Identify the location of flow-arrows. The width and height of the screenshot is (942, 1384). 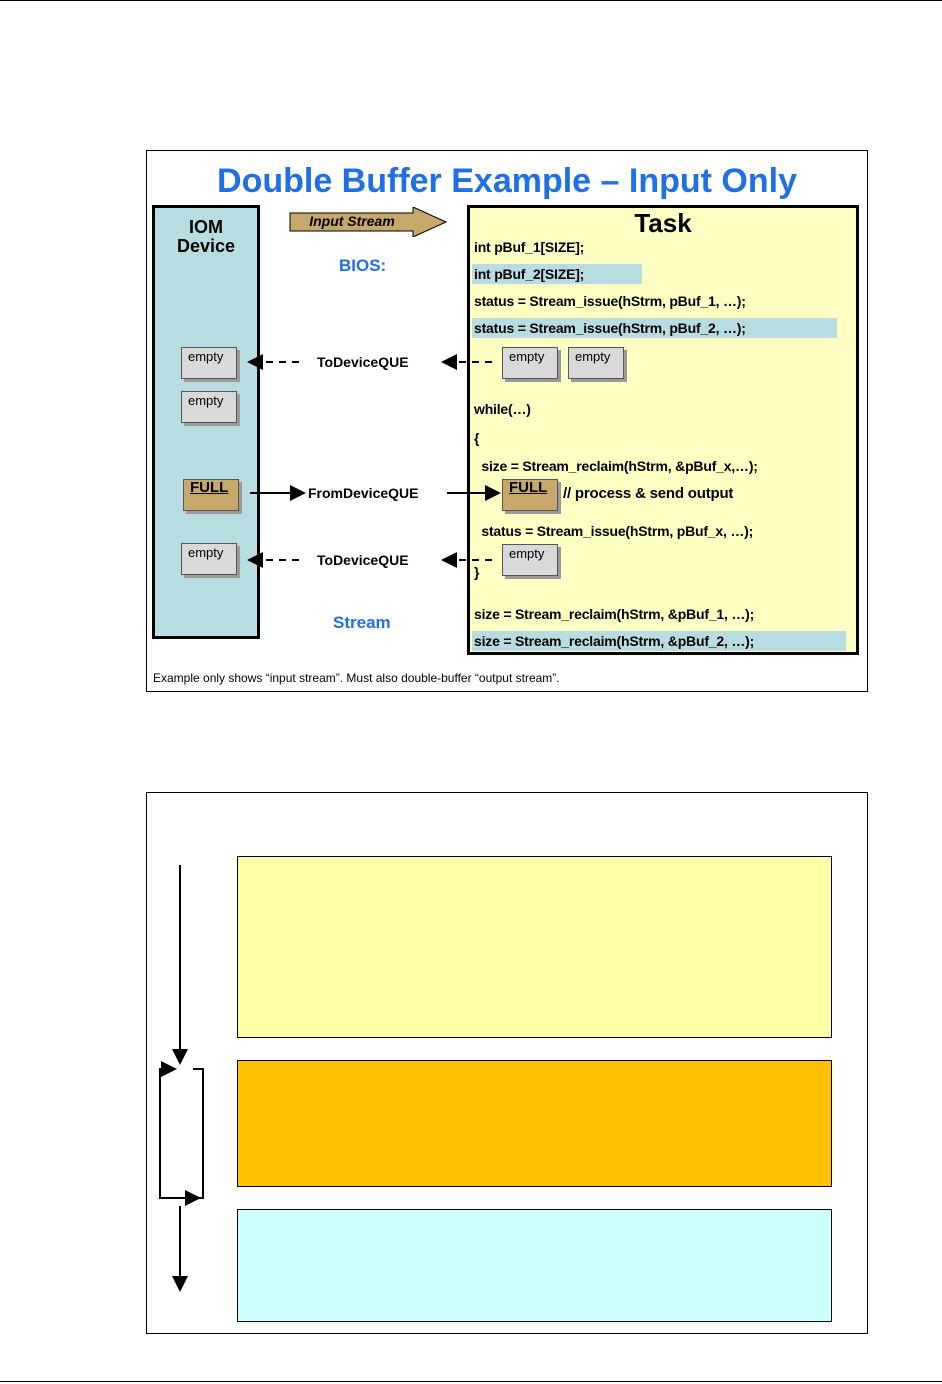
(181, 1078).